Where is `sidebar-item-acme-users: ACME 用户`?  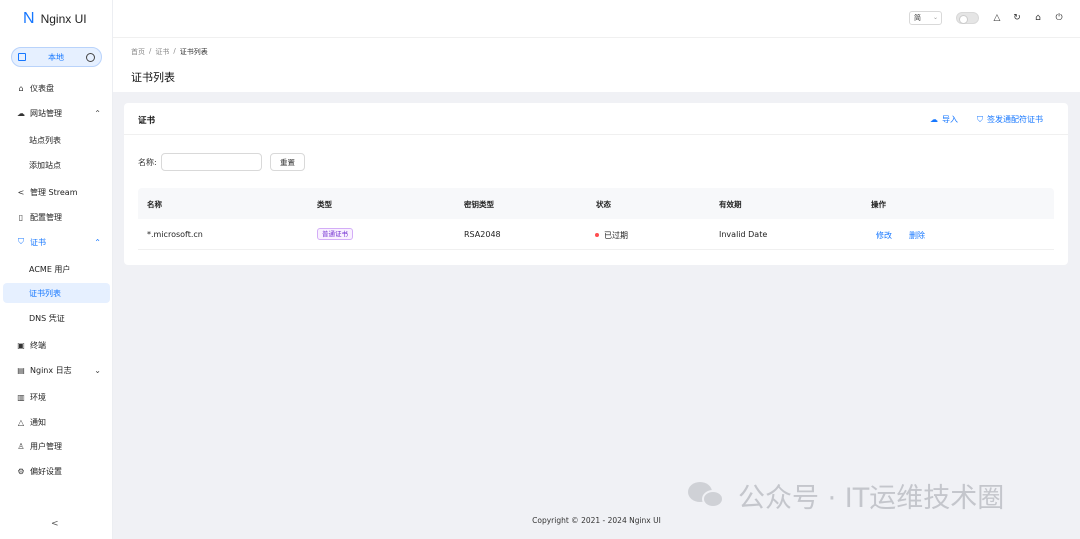 sidebar-item-acme-users: ACME 用户 is located at coordinates (56, 269).